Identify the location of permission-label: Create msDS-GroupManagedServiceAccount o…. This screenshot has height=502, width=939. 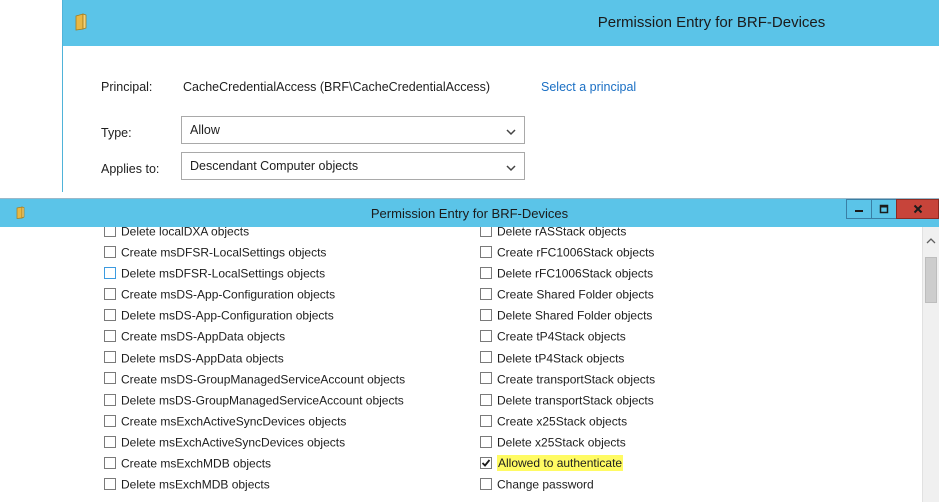
(263, 378).